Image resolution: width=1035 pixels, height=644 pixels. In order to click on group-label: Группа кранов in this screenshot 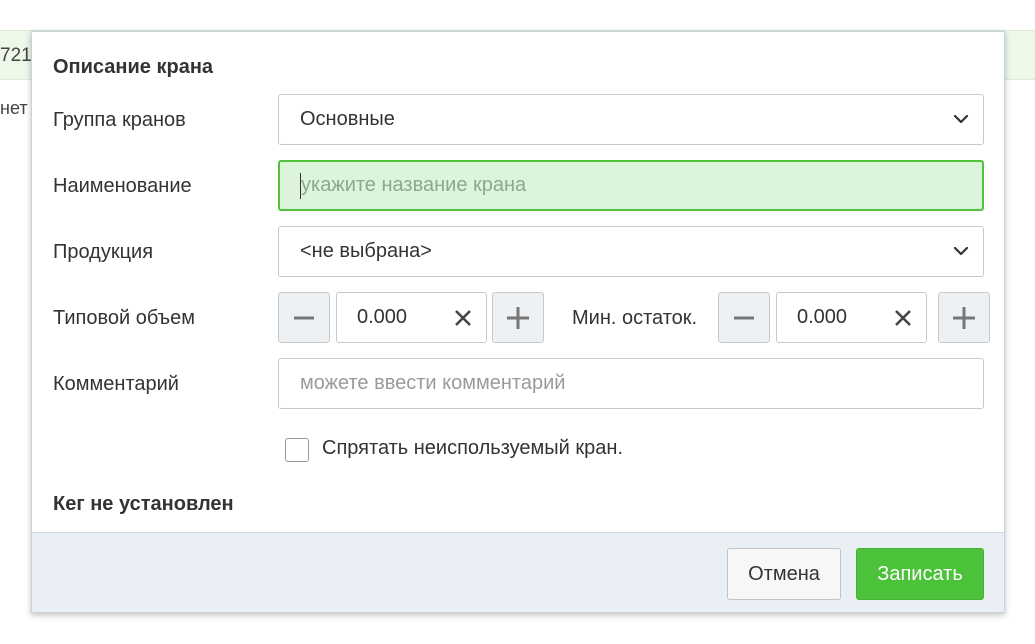, I will do `click(119, 120)`.